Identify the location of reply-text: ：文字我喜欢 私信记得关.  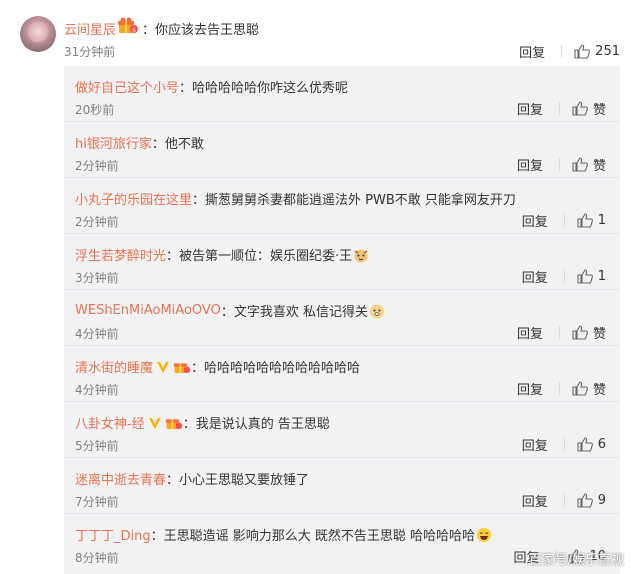
(294, 312).